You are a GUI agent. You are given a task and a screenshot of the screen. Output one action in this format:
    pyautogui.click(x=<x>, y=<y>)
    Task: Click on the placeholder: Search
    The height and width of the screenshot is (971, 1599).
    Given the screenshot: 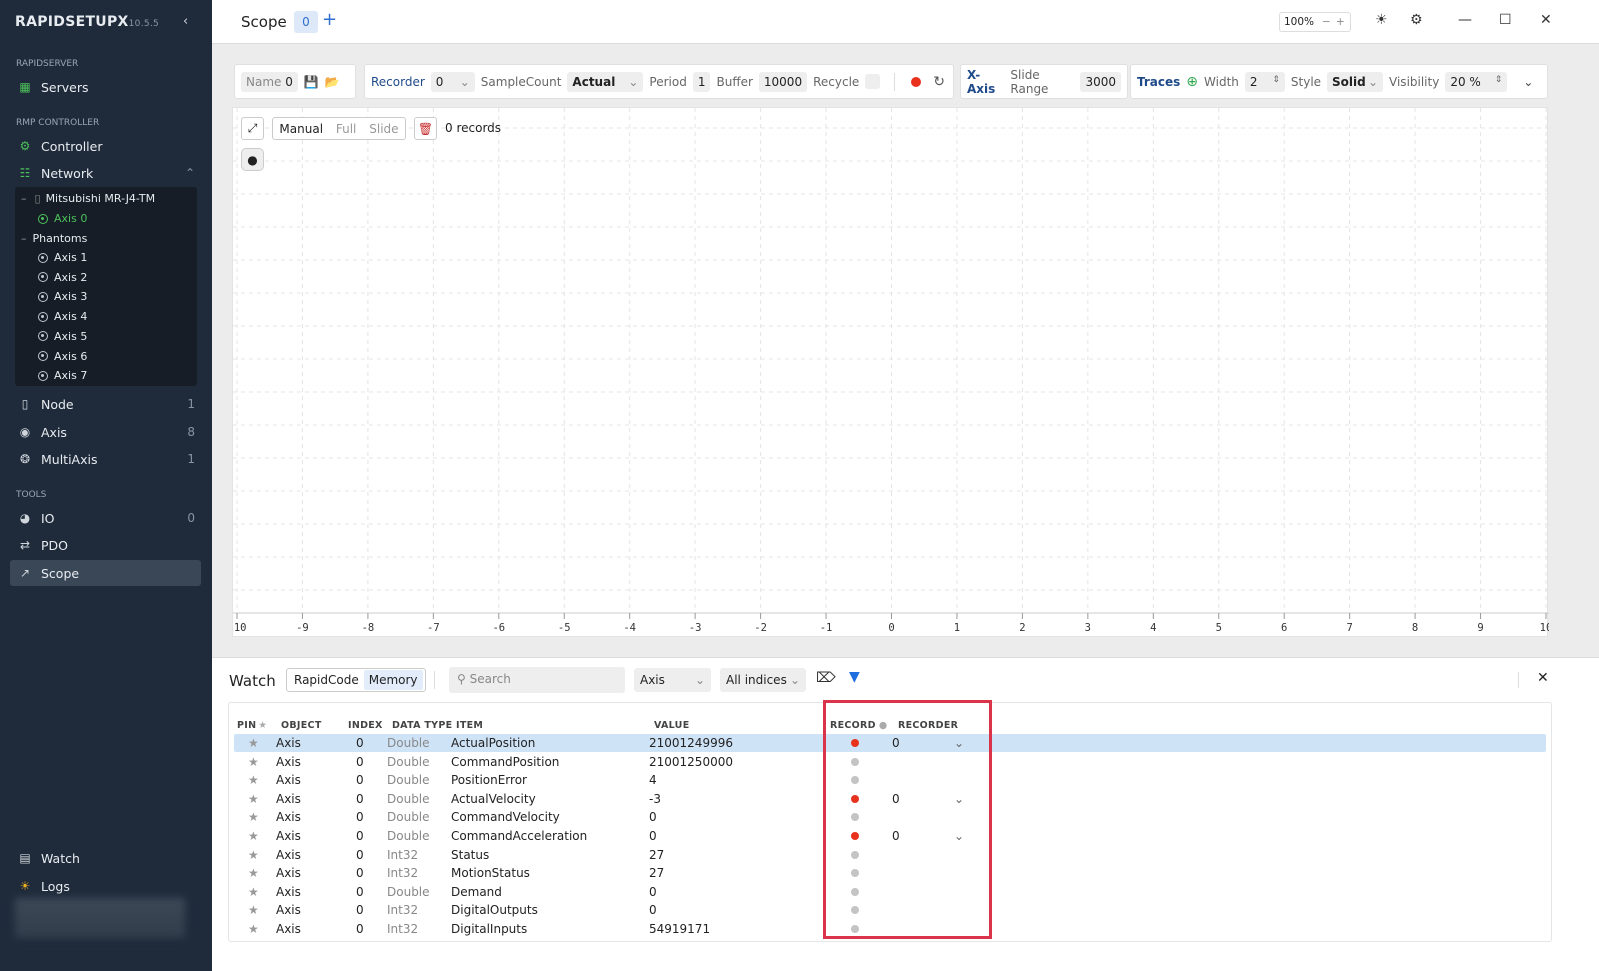 What is the action you would take?
    pyautogui.click(x=490, y=679)
    